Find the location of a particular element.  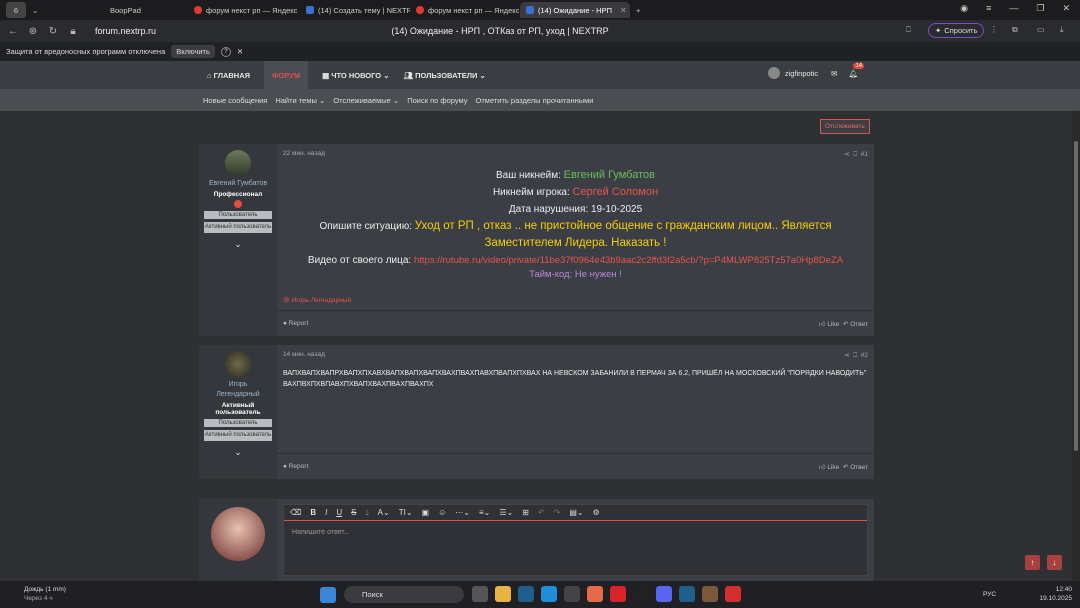

user-menu: zigfinpotic ✉ 🔔︎ 14 is located at coordinates (816, 70).